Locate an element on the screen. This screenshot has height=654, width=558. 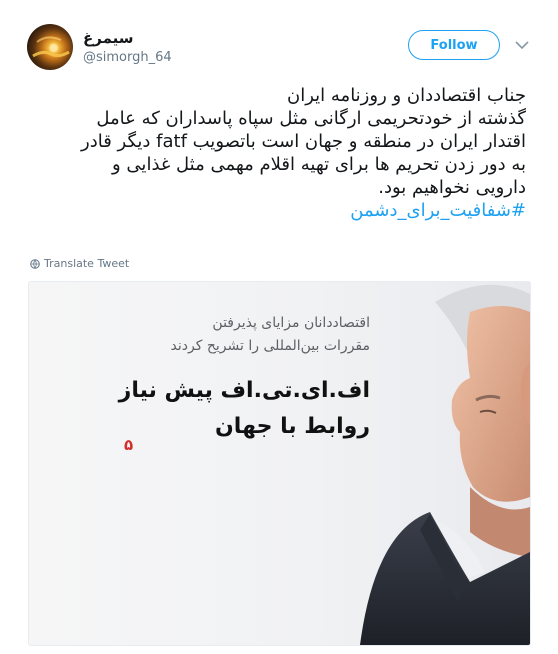
tweet-line: دارویی نخواهیم بود. is located at coordinates (452, 187).